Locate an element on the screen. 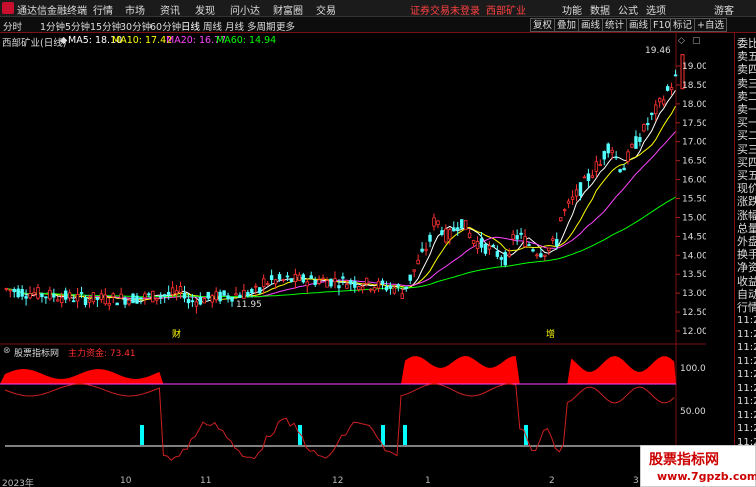 The width and height of the screenshot is (756, 487). period-more: 更多 is located at coordinates (285, 26).